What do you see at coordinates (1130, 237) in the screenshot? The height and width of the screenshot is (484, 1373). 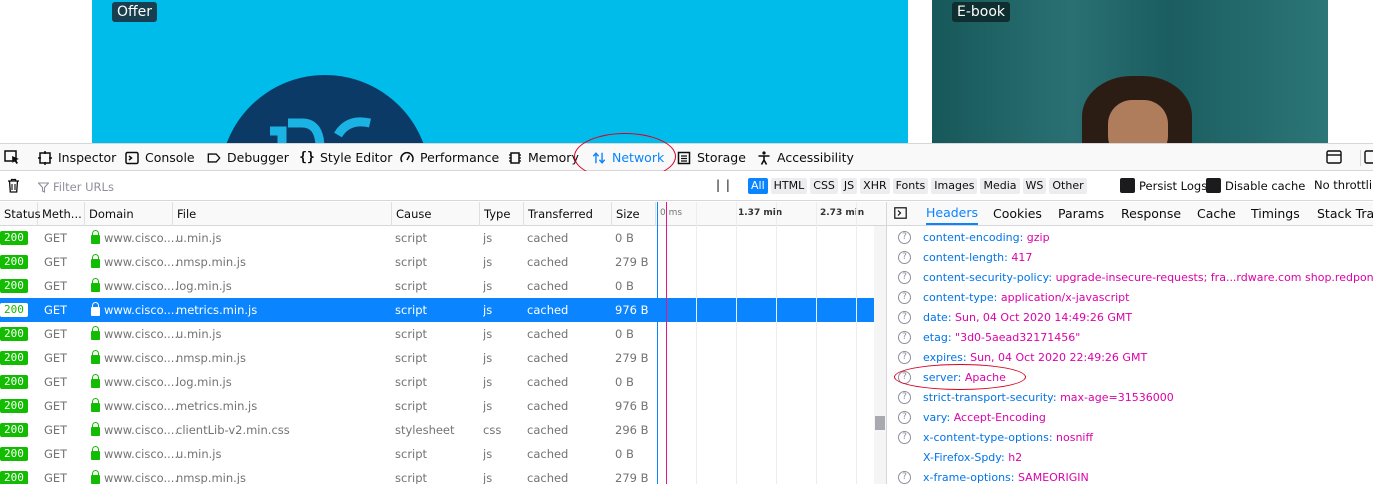 I see `header-row: ? content-encoding: gzip` at bounding box center [1130, 237].